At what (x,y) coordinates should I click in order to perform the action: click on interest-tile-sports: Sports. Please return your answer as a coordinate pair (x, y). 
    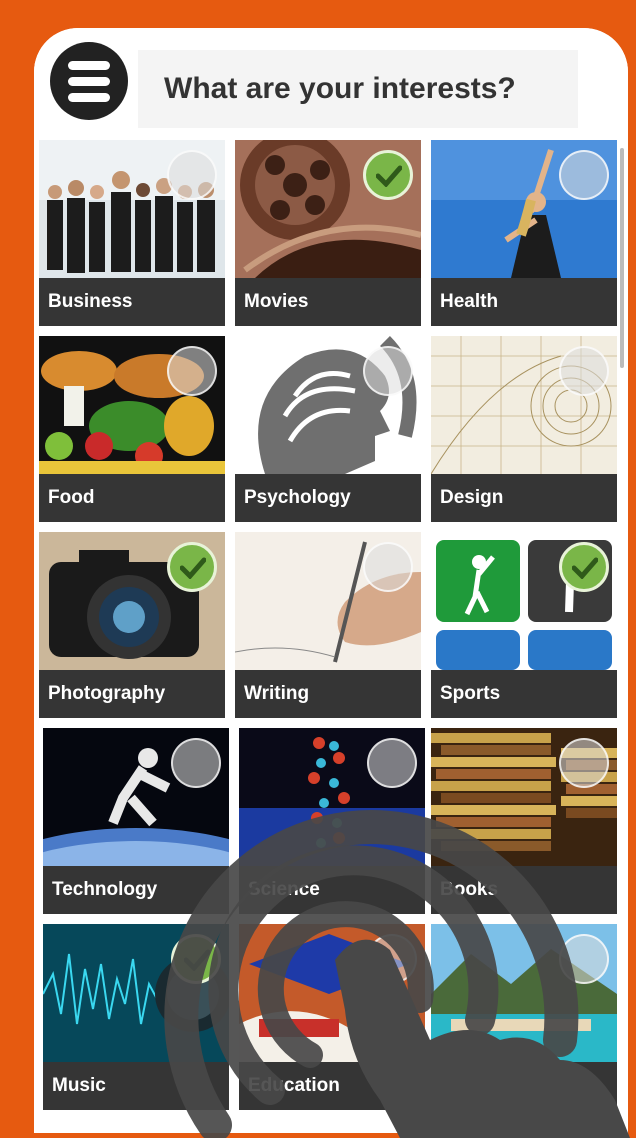
    Looking at the image, I should click on (524, 625).